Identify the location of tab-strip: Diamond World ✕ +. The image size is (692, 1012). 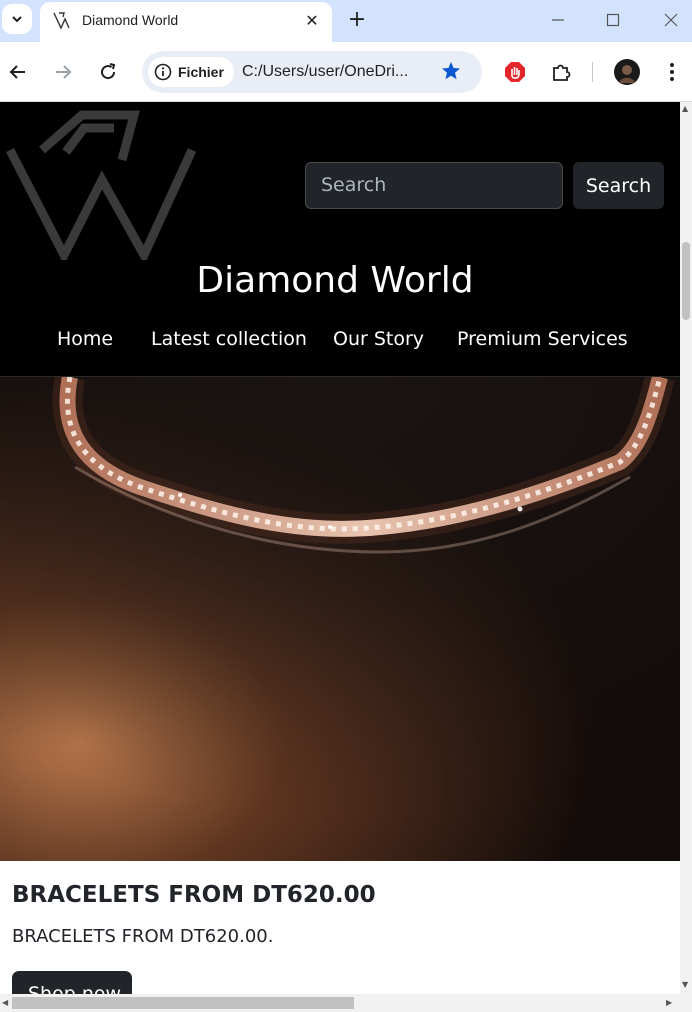
(346, 21).